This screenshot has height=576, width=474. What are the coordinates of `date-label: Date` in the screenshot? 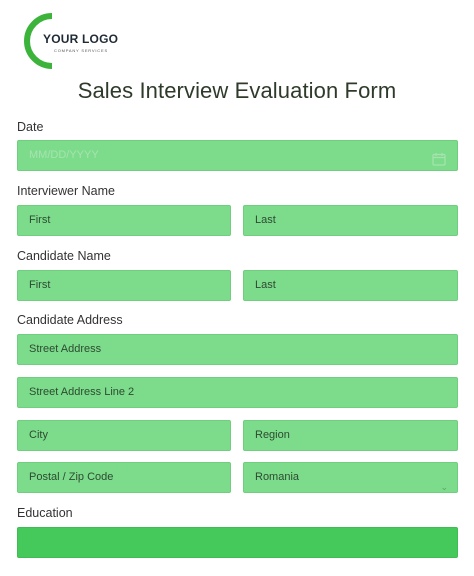 It's located at (30, 127).